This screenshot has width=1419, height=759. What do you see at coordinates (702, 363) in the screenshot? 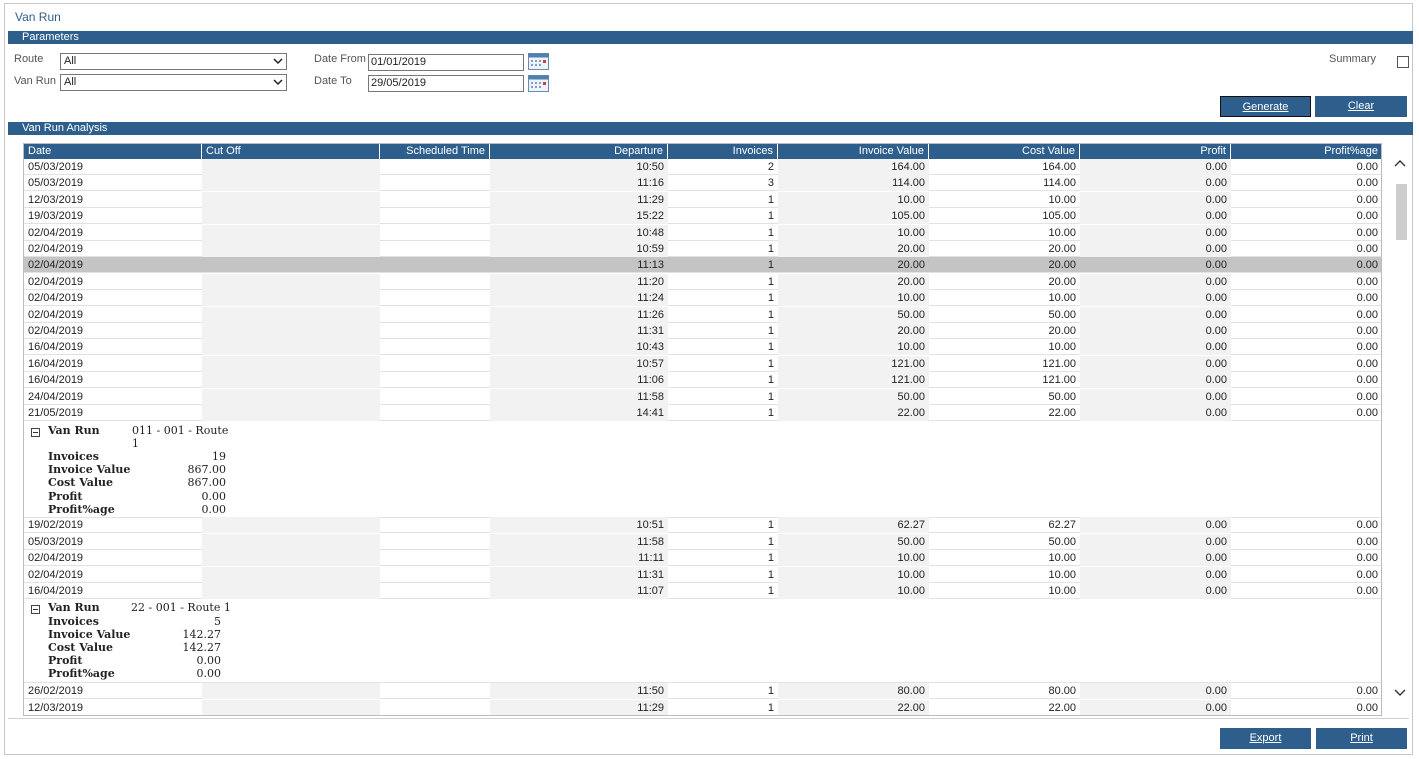
I see `table-row: 16/04/2019 10:57 1 121.00 121.00 0.00 0.00` at bounding box center [702, 363].